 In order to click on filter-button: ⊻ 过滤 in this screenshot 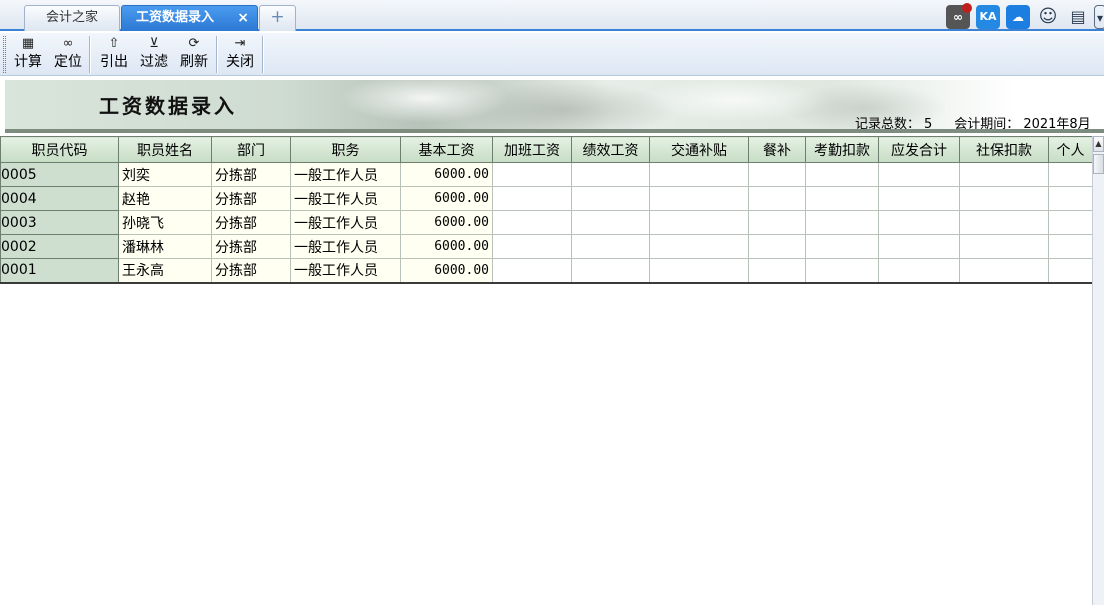, I will do `click(154, 54)`.